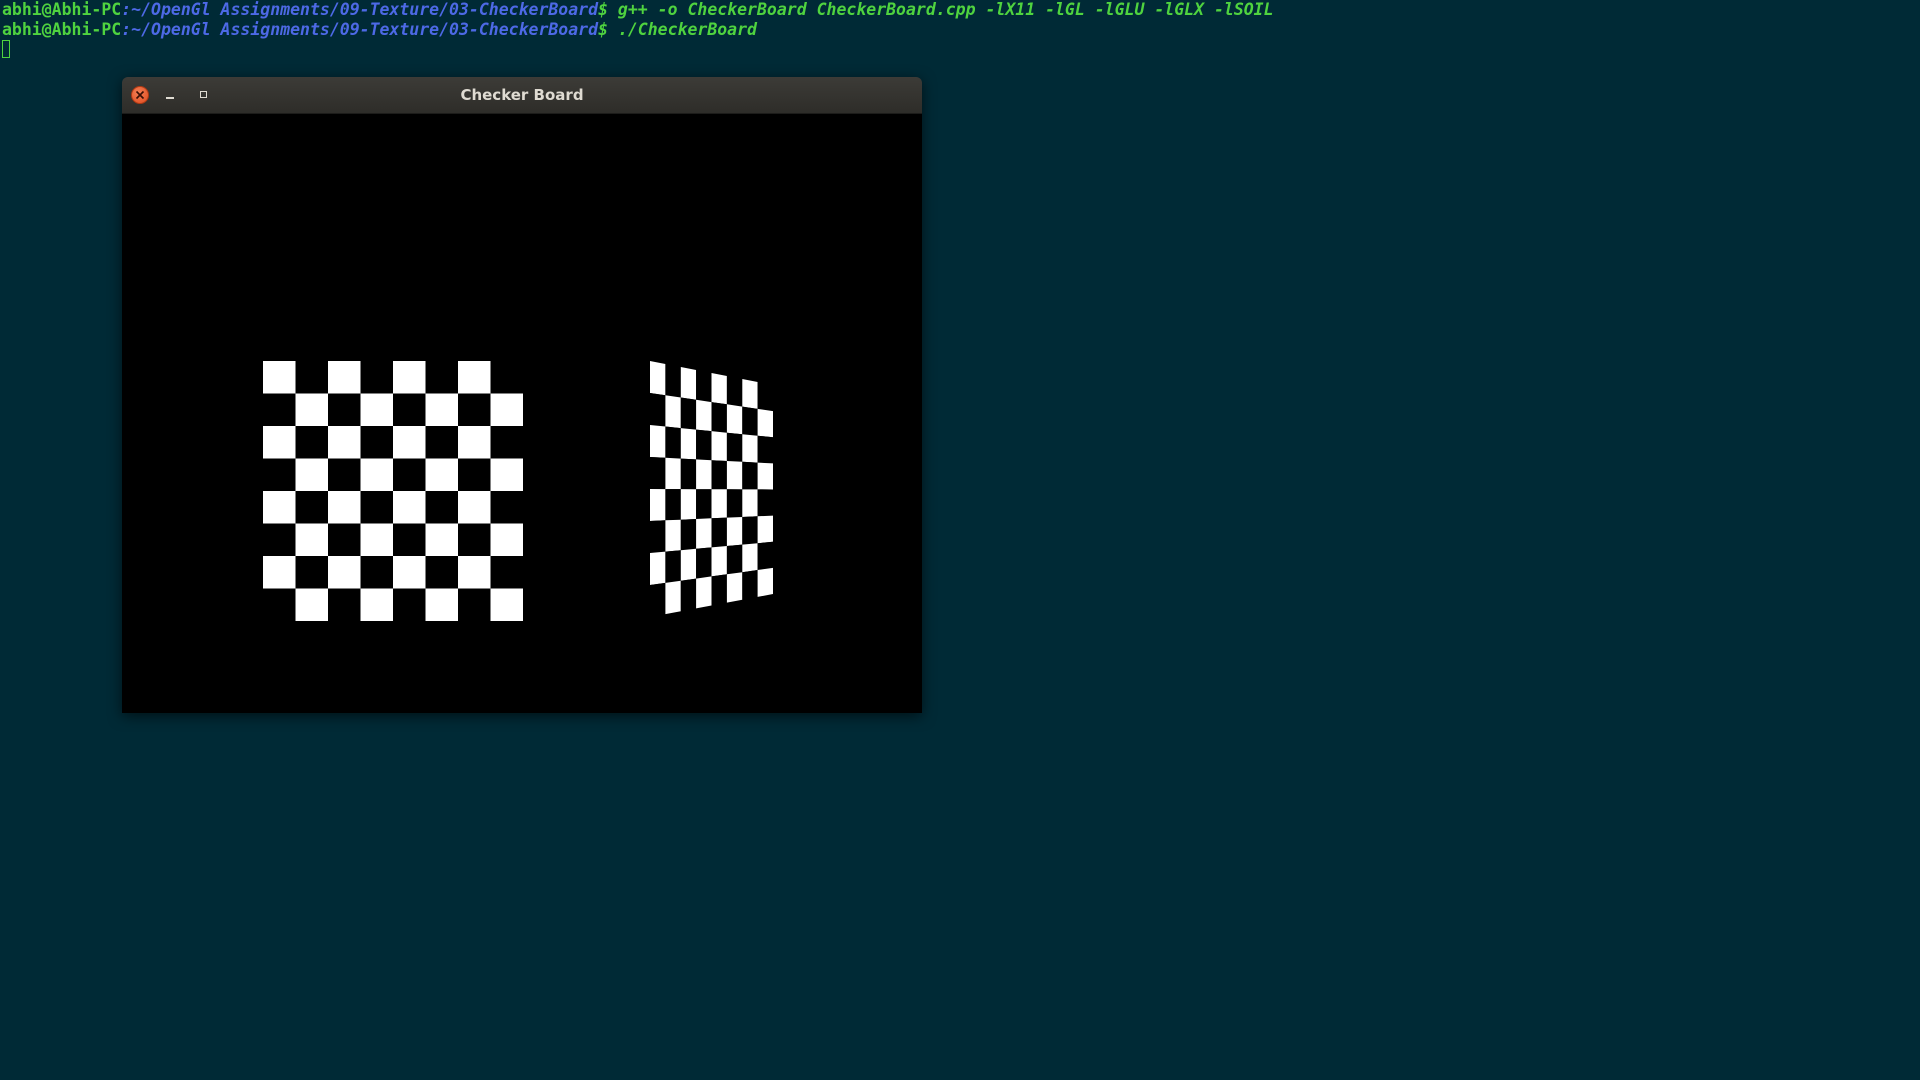  Describe the element at coordinates (6, 49) in the screenshot. I see `terminal-cursor` at that location.